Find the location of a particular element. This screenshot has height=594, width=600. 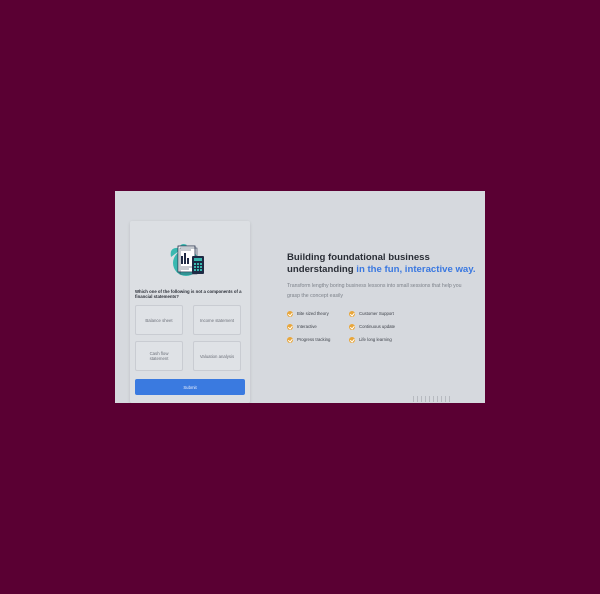

feature-label: Life long learning is located at coordinates (375, 339).